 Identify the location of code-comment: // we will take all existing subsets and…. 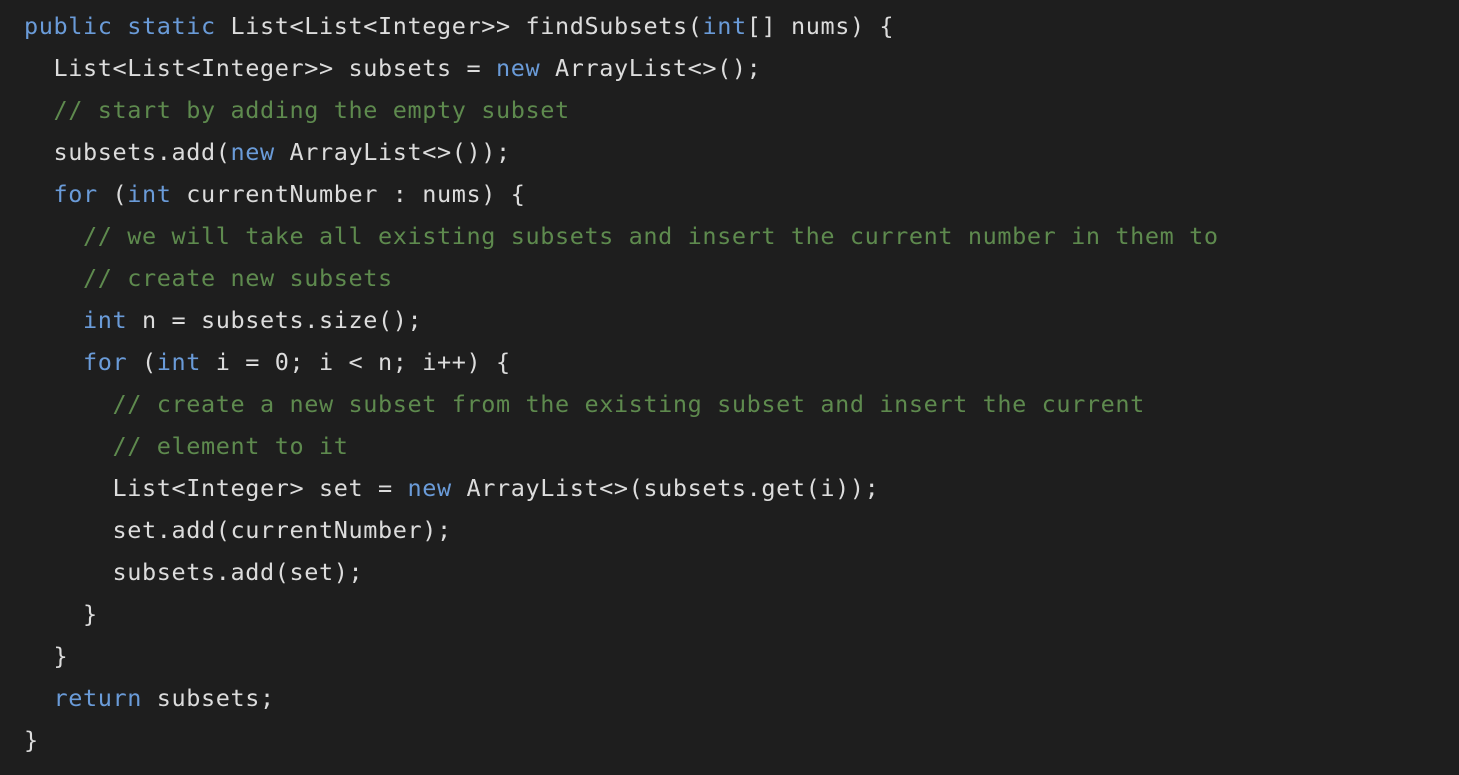
(651, 236).